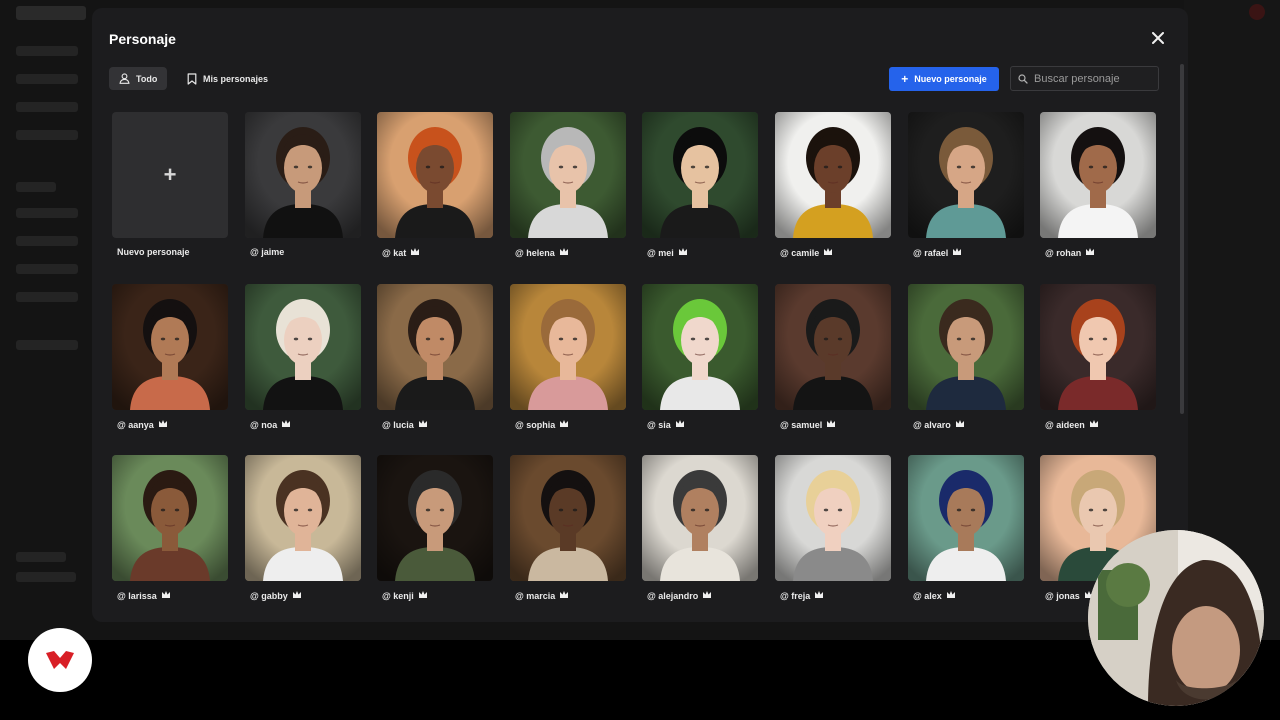 The image size is (1280, 720). What do you see at coordinates (1182, 239) in the screenshot?
I see `scrollbar` at bounding box center [1182, 239].